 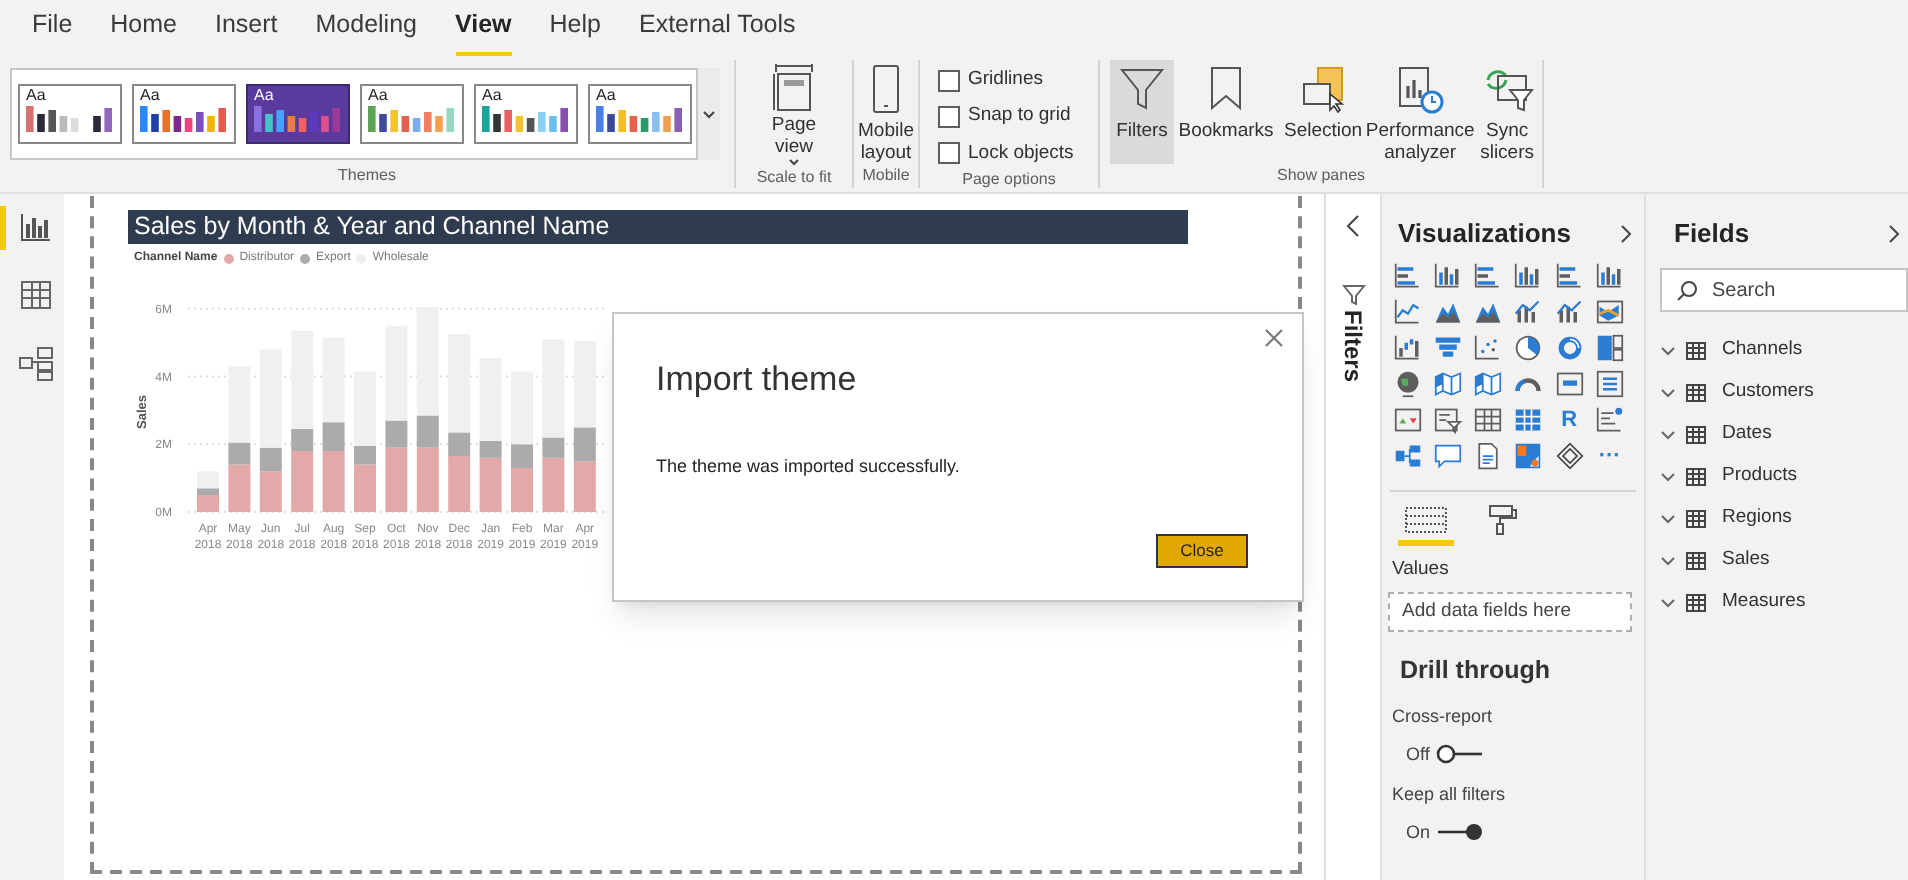 What do you see at coordinates (575, 31) in the screenshot?
I see `menu-tab: Help` at bounding box center [575, 31].